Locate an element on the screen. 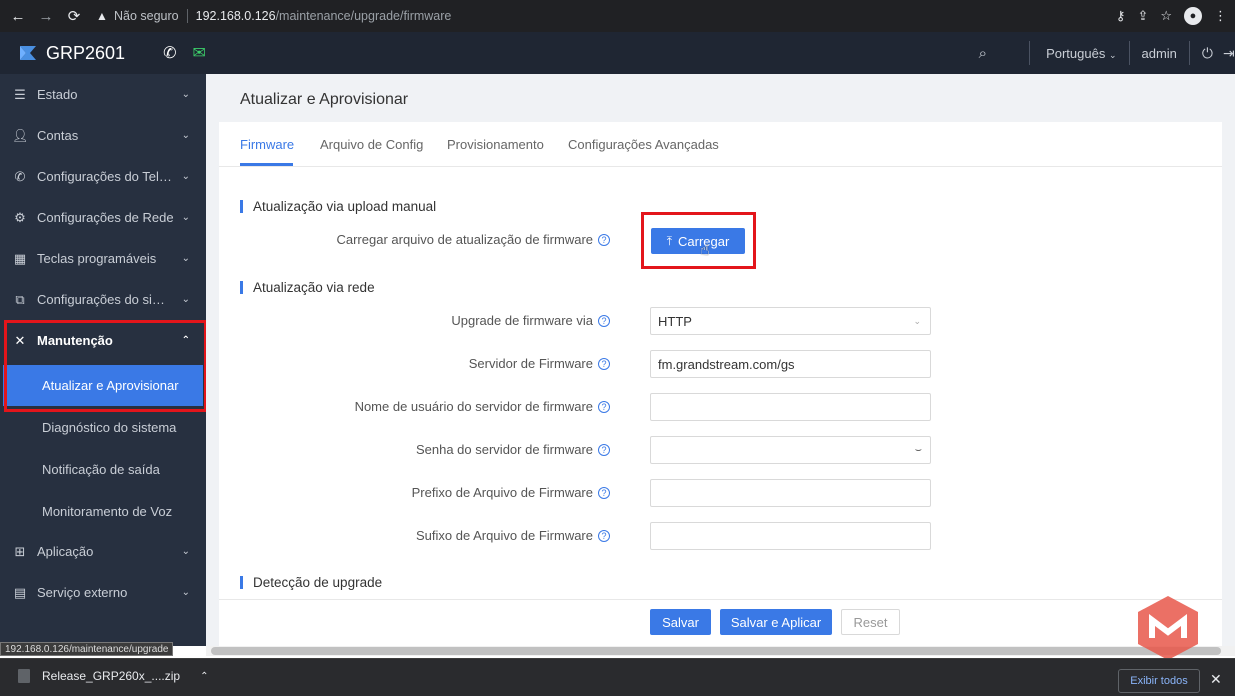  sidebar-item-estado: ☰ Estado ⌄ is located at coordinates (103, 94).